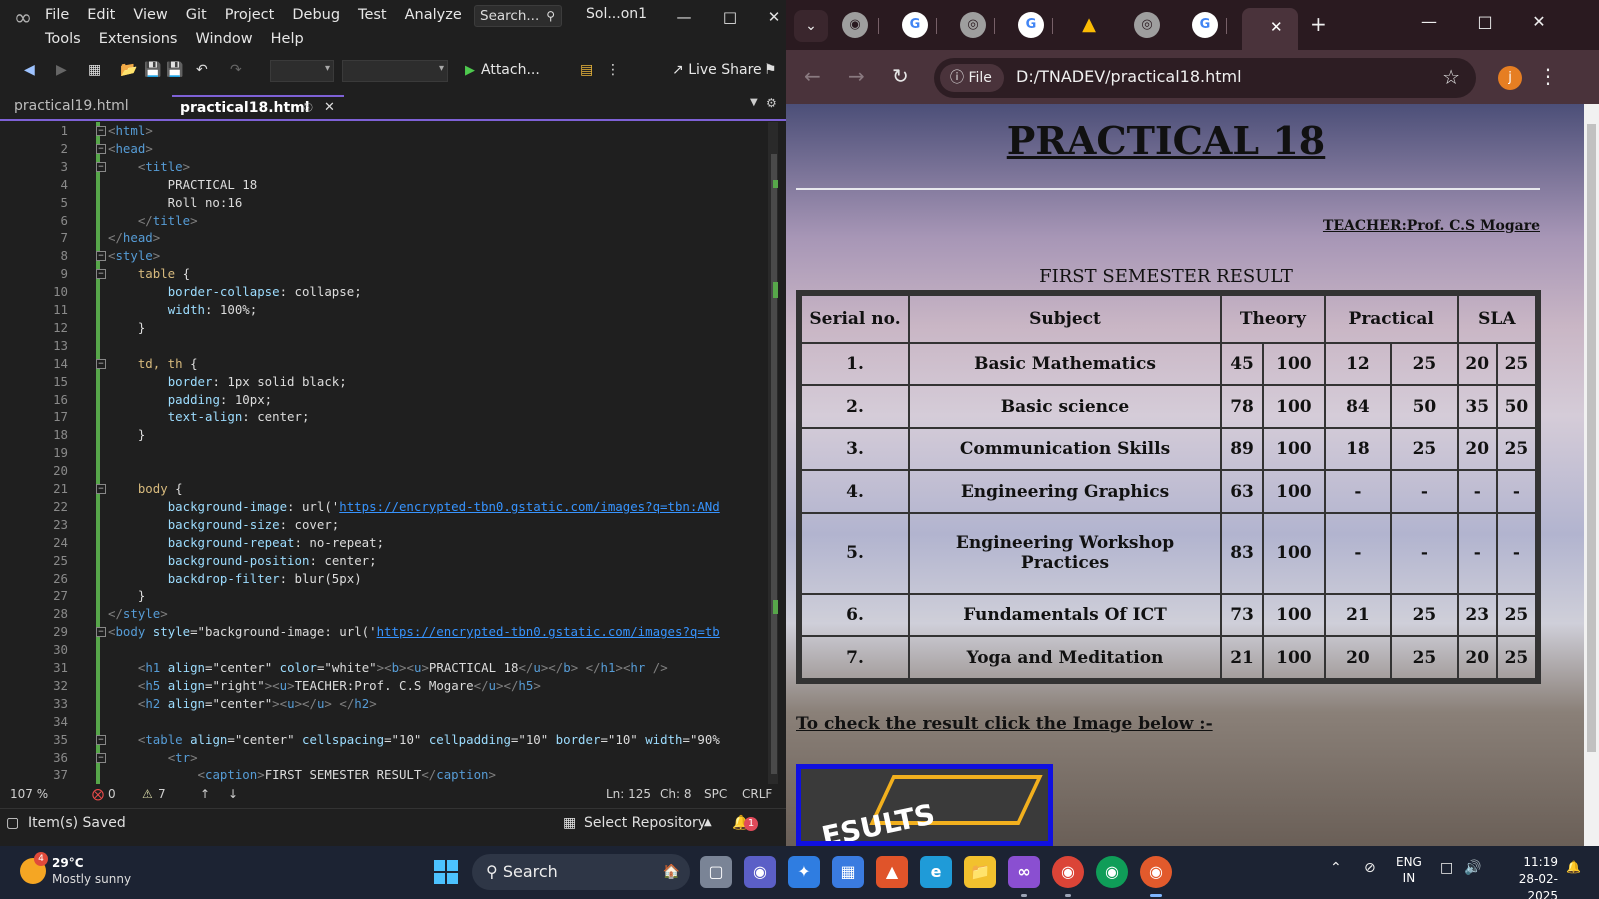 This screenshot has width=1599, height=899. I want to click on code-line: 30, so click(384, 650).